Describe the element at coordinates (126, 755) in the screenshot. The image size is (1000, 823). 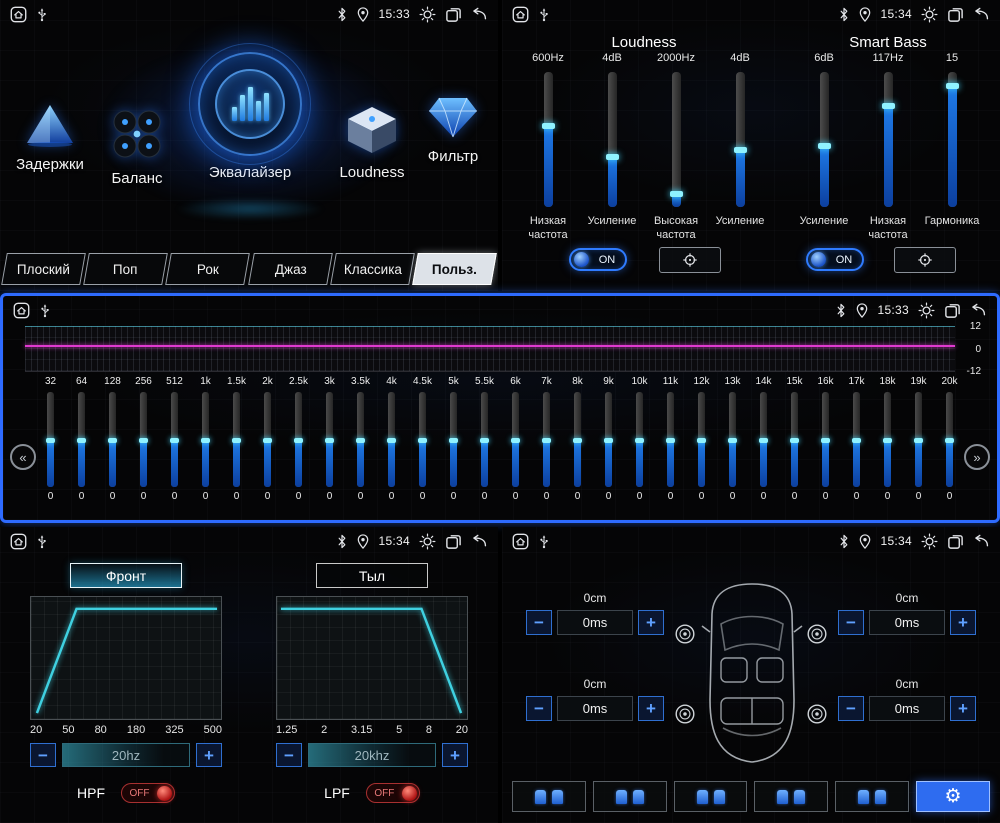
I see `hpf-frequency-value: 20hz` at that location.